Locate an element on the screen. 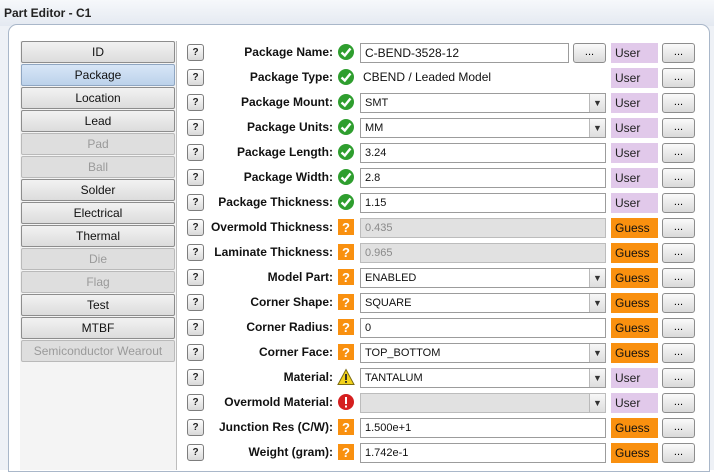 Image resolution: width=714 pixels, height=472 pixels. package-width-label: Package Width: is located at coordinates (288, 177).